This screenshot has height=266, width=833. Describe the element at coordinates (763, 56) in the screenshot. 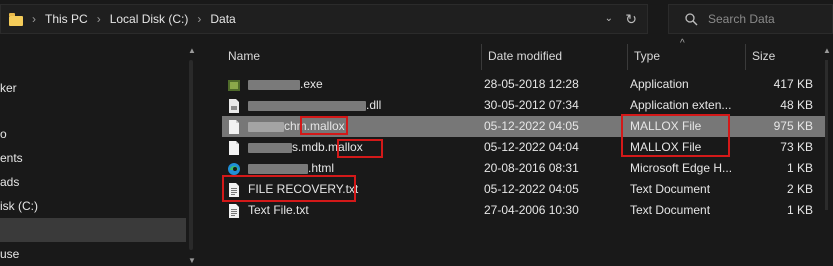

I see `column-header-size: Size` at that location.